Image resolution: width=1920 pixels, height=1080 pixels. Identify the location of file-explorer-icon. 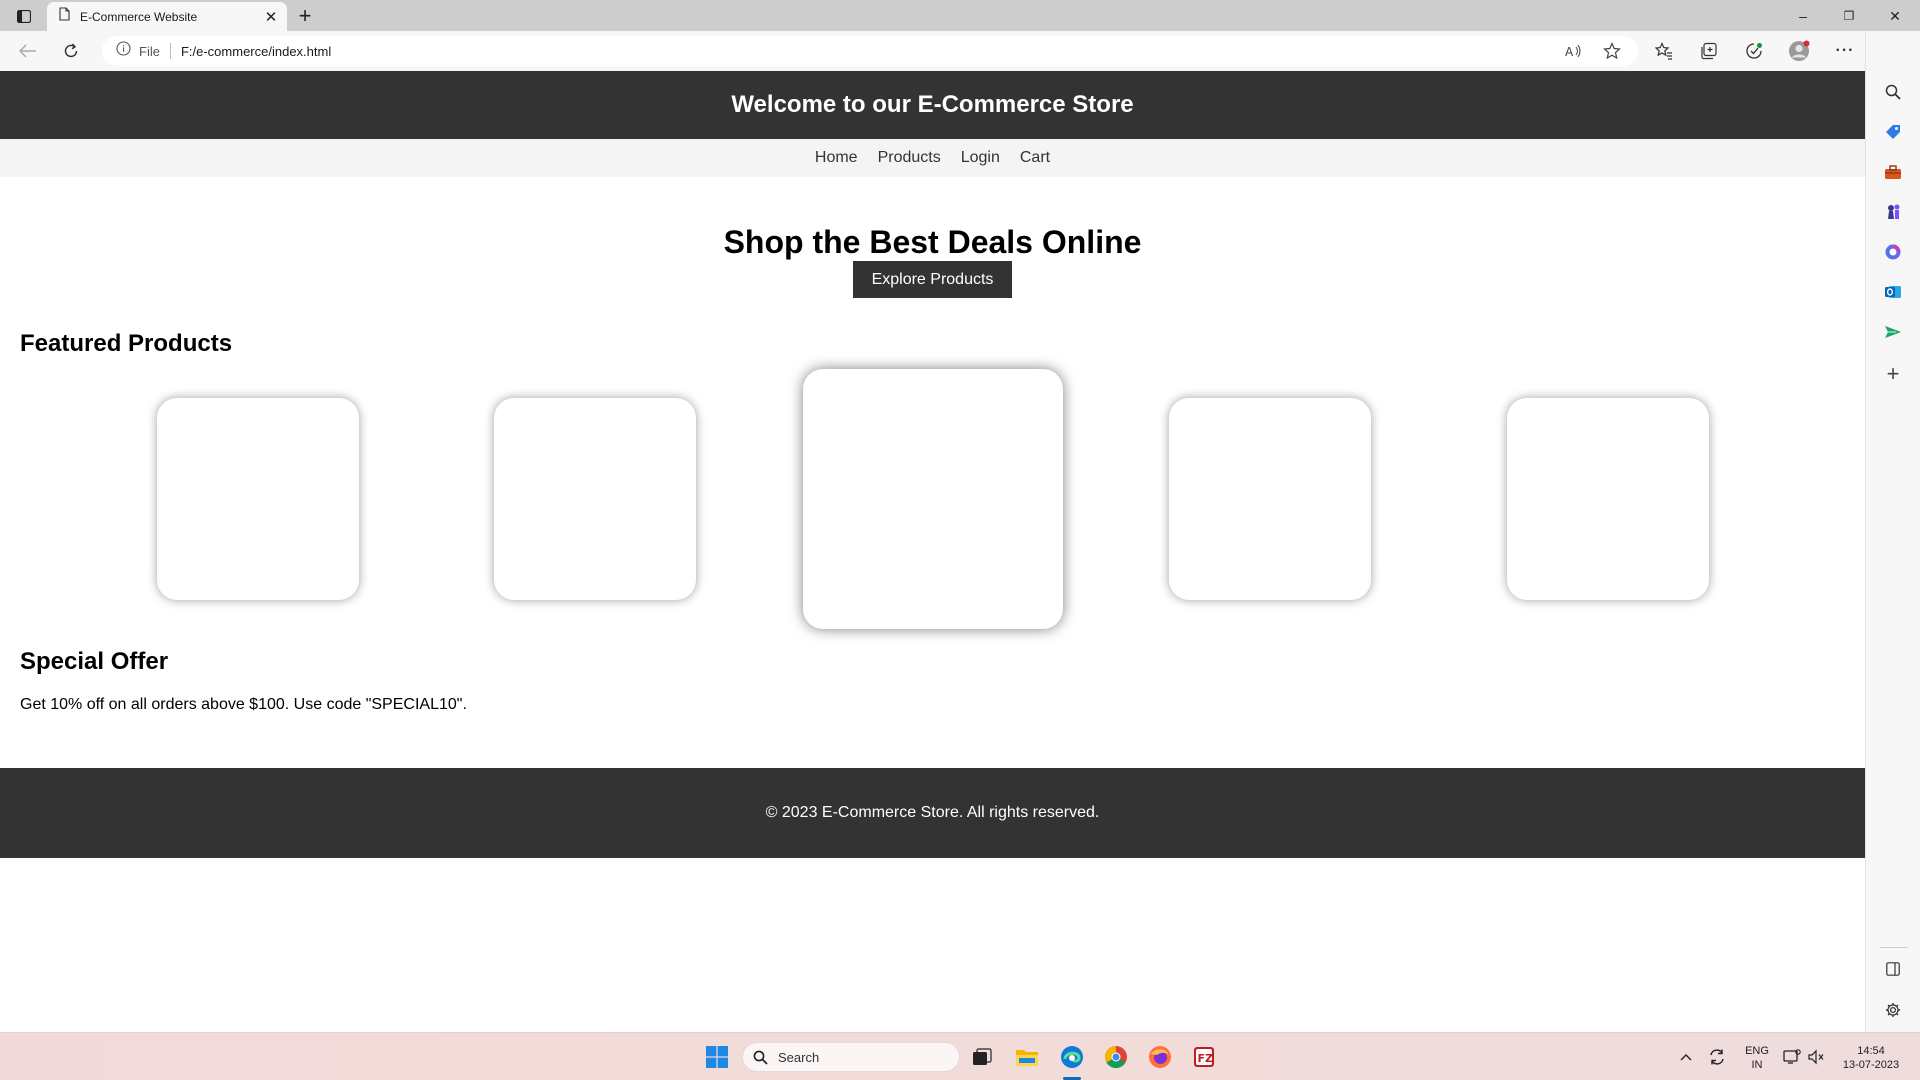
(1027, 1057).